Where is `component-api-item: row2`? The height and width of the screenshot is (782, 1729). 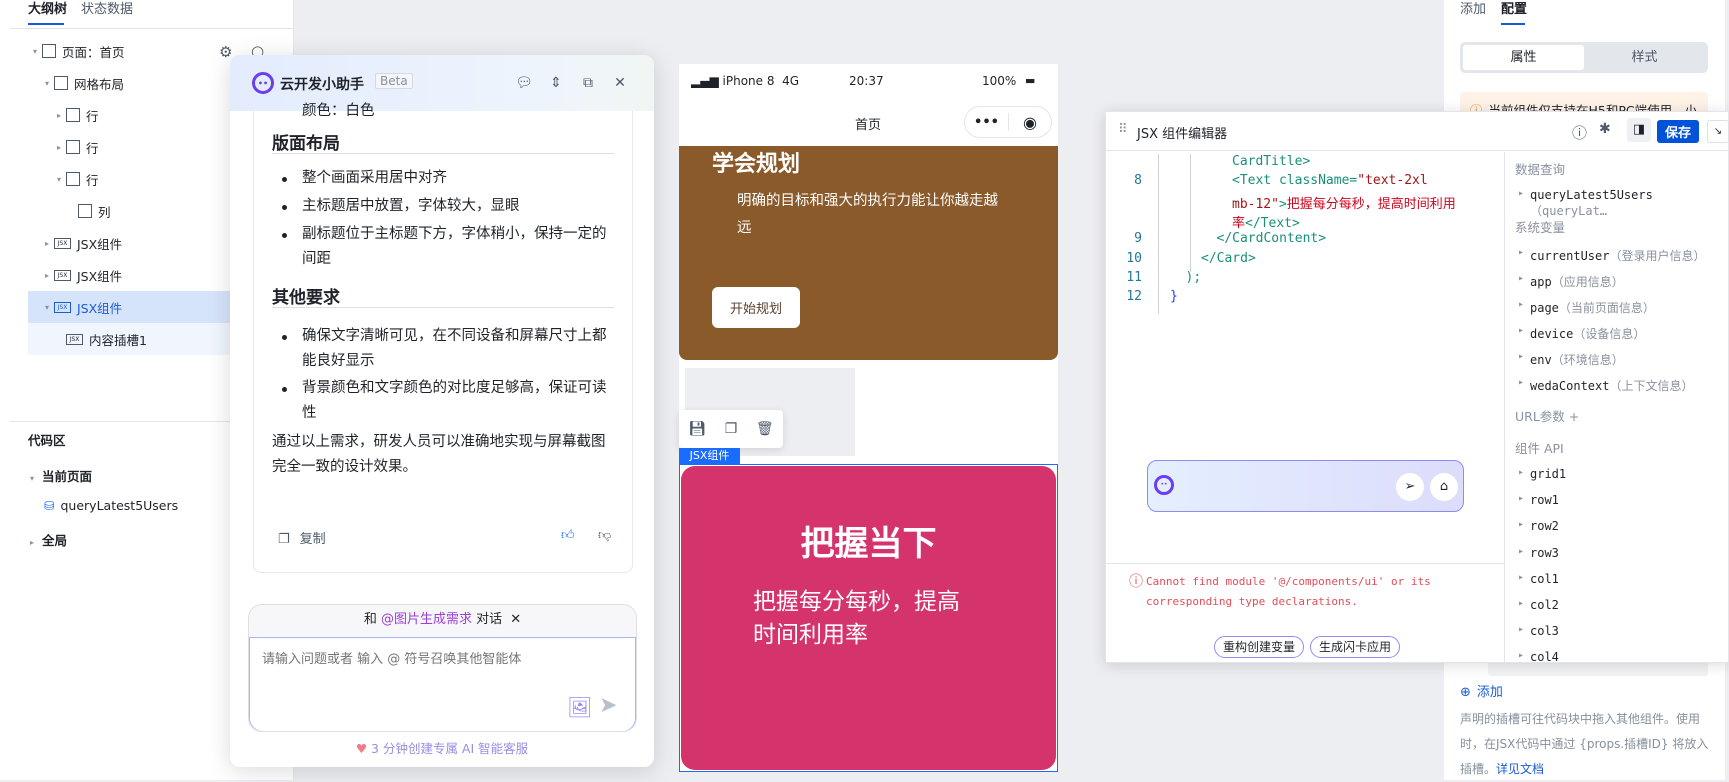 component-api-item: row2 is located at coordinates (1538, 526).